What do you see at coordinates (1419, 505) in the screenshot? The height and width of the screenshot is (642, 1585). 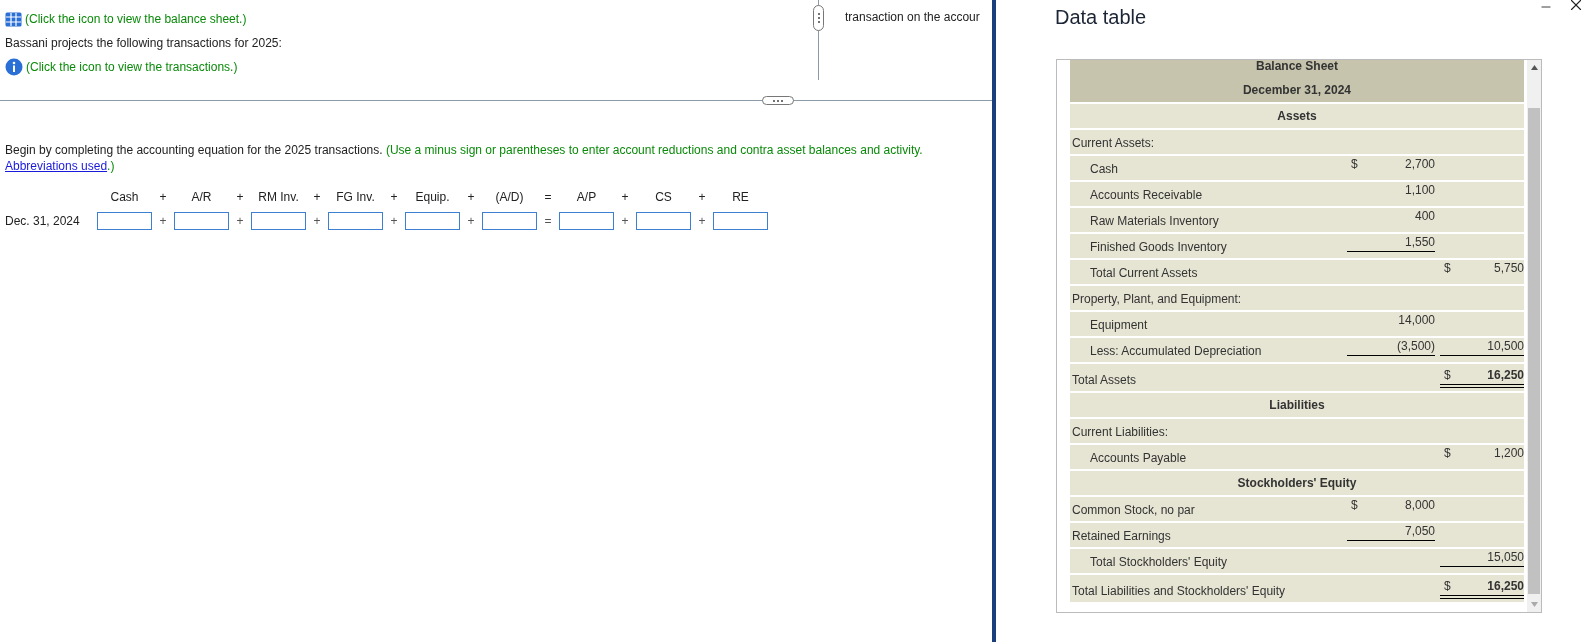 I see `amount: 8,000` at bounding box center [1419, 505].